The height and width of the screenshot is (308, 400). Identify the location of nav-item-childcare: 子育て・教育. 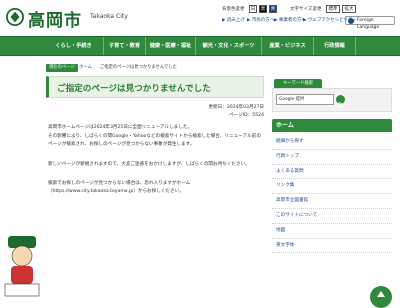
(125, 46).